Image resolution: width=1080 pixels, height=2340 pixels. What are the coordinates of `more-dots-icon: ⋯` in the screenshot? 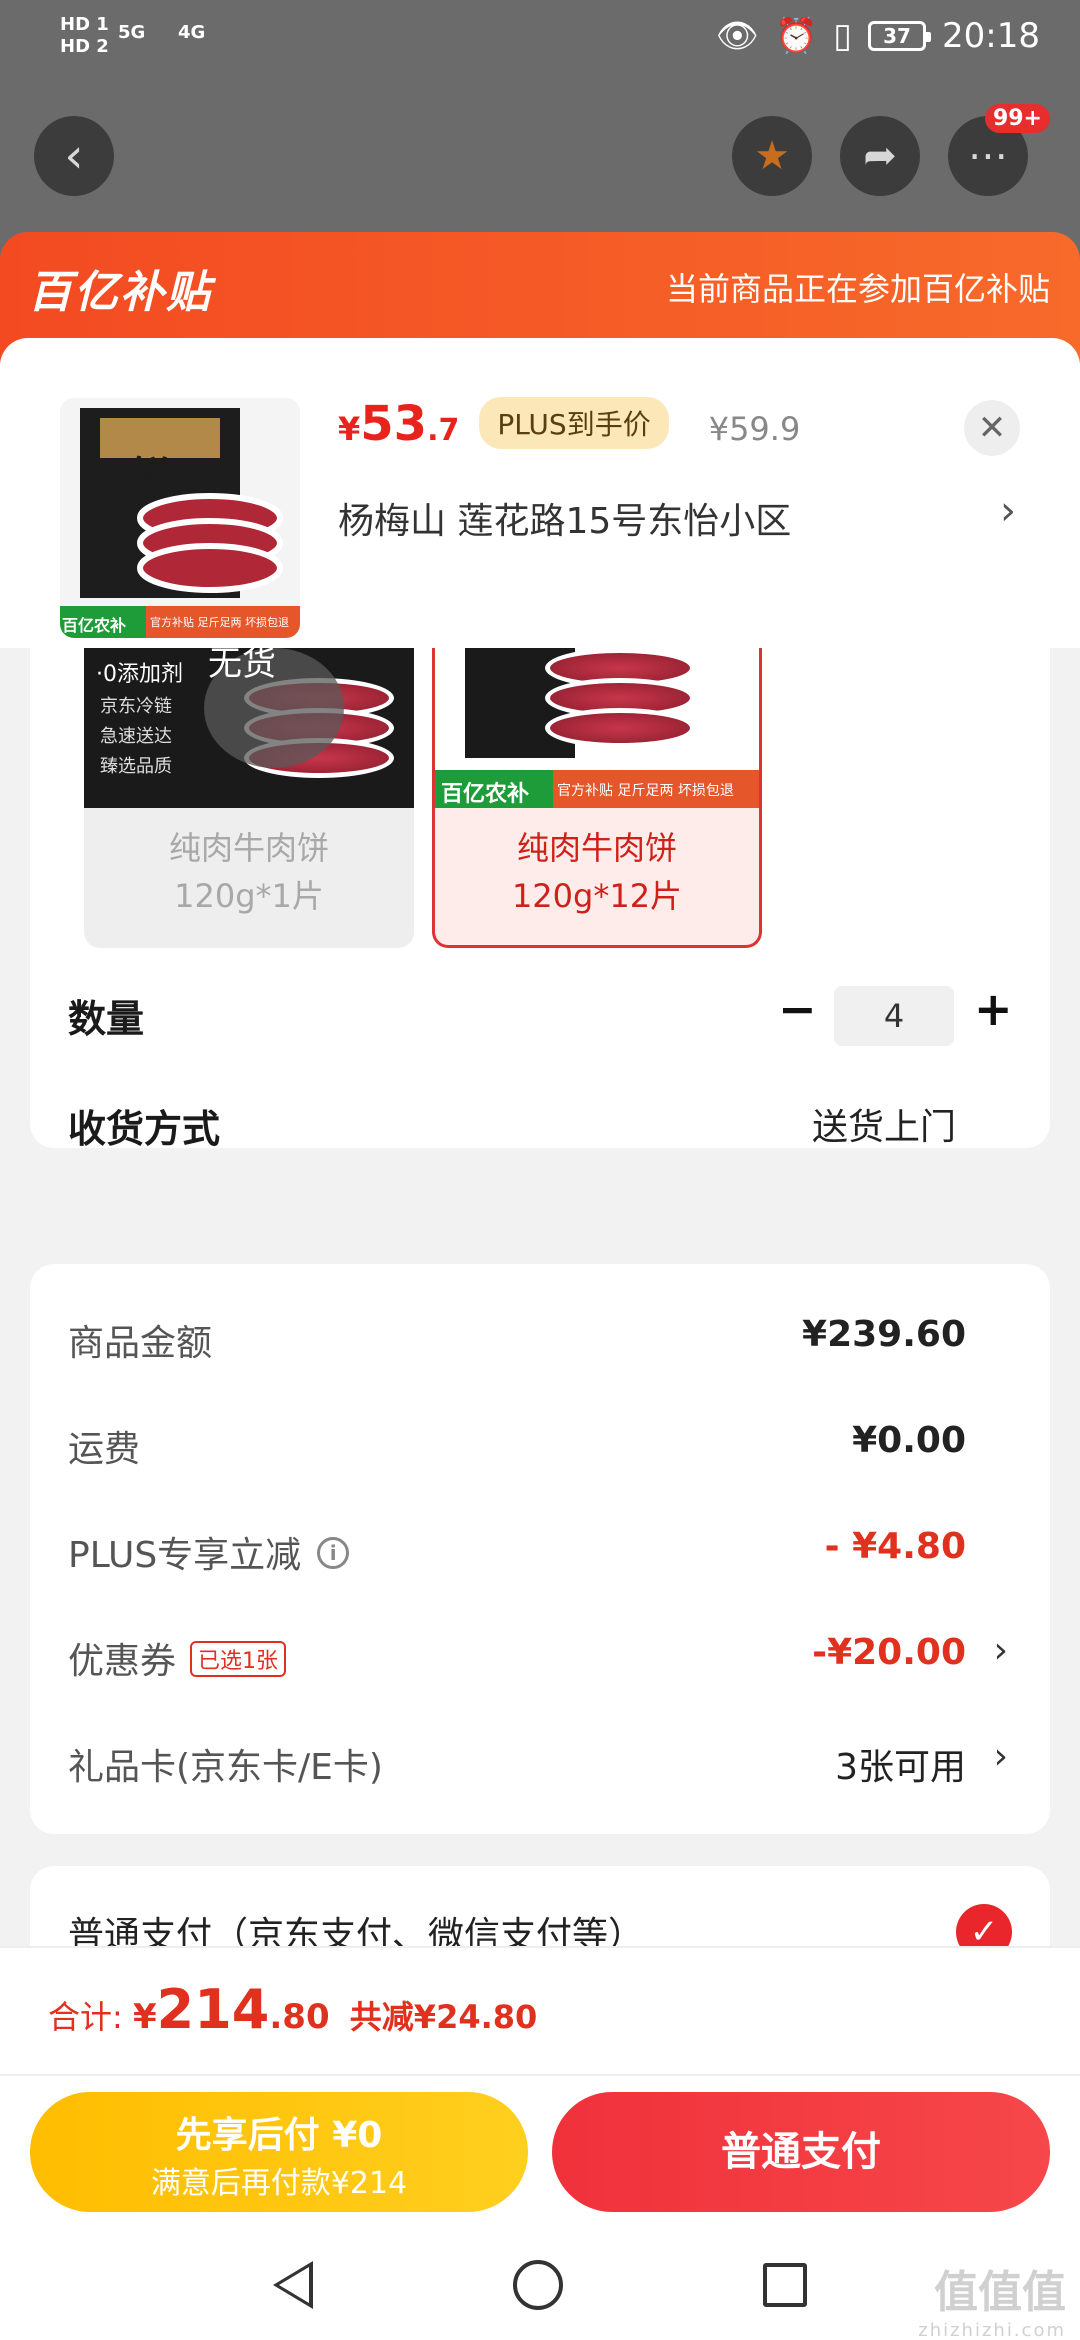 It's located at (988, 156).